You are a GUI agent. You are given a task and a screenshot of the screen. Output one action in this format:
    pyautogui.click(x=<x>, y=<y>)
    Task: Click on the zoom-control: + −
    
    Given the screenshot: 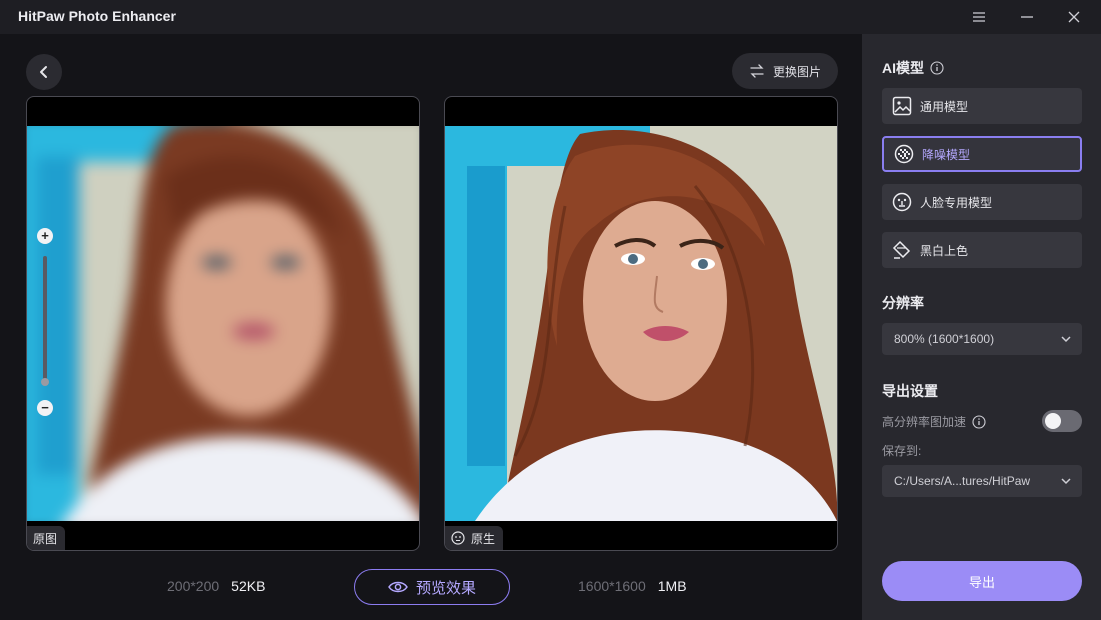 What is the action you would take?
    pyautogui.click(x=45, y=322)
    